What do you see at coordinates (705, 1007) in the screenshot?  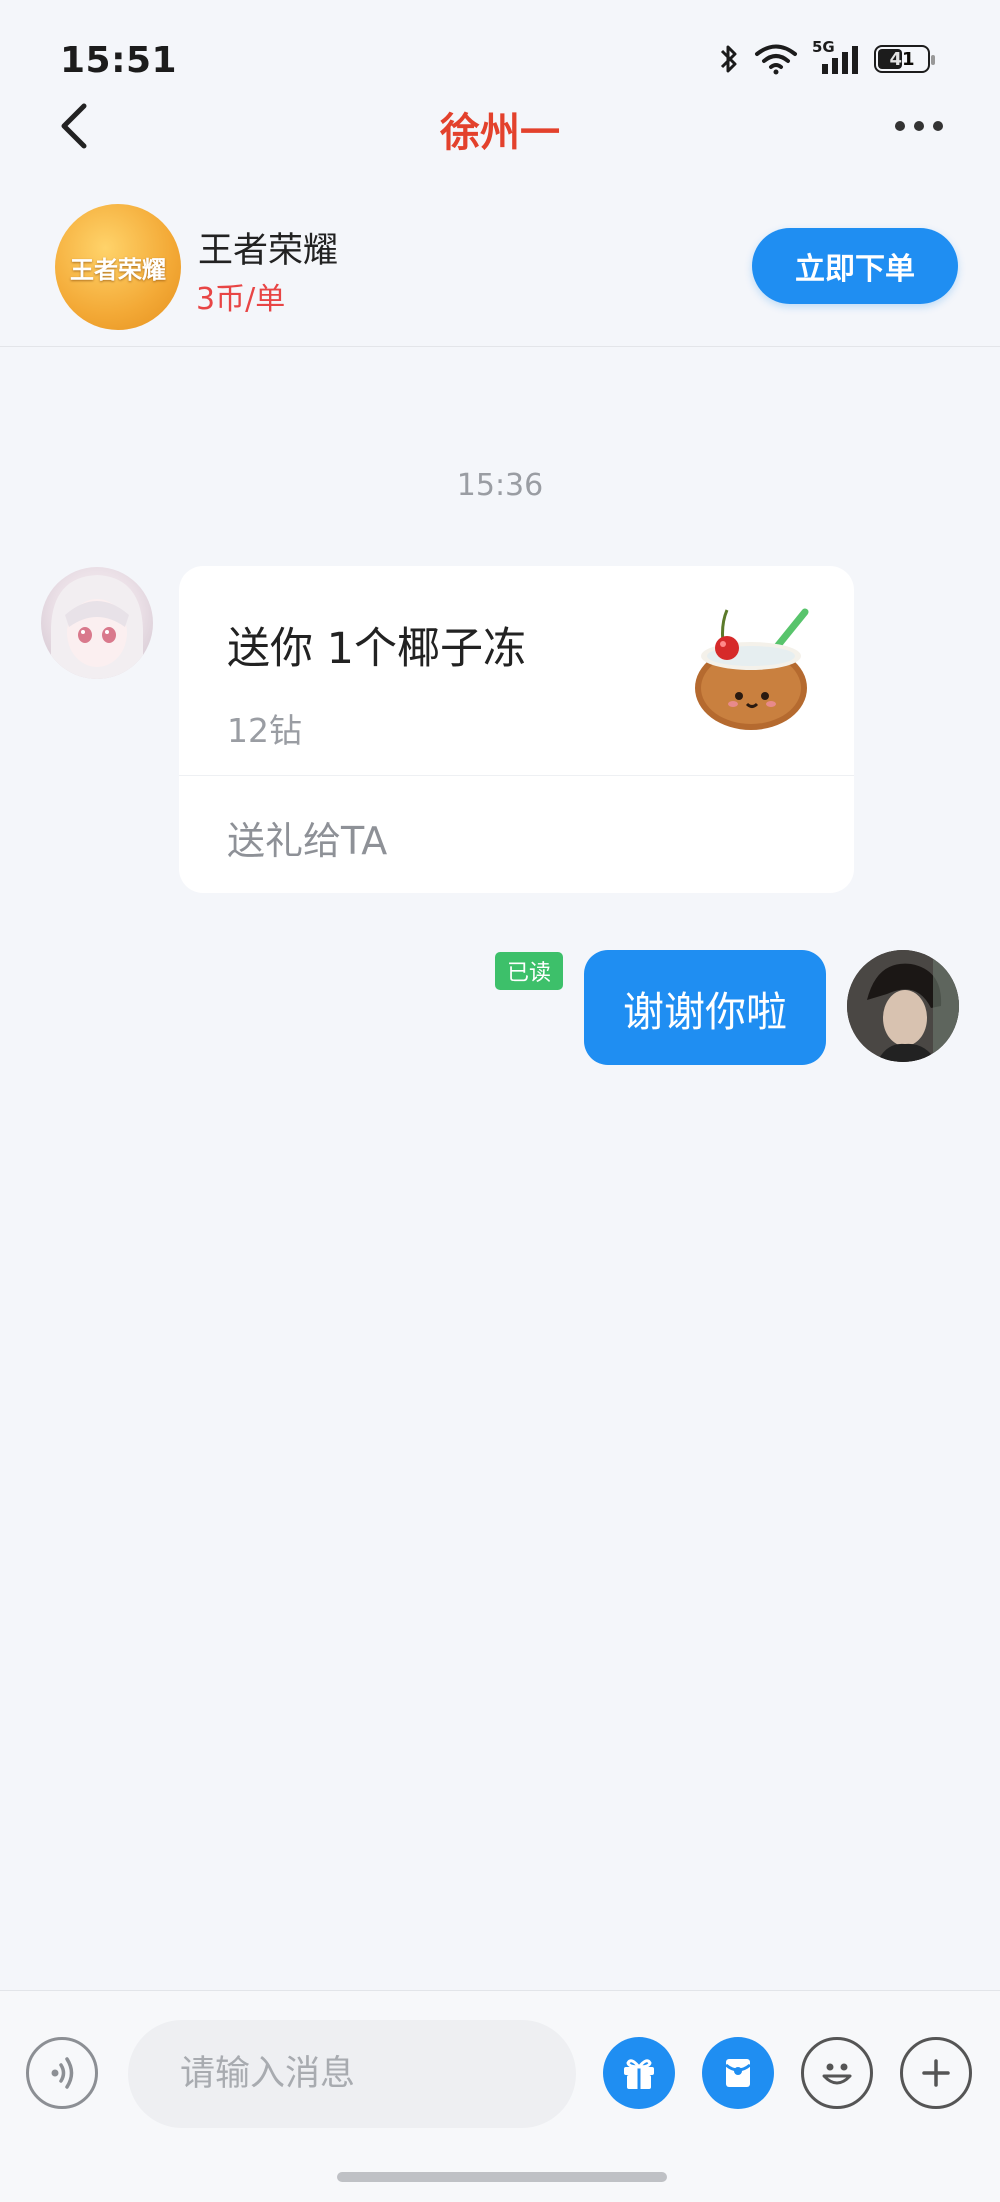 I see `outgoing-message-bubble: 谢谢你啦` at bounding box center [705, 1007].